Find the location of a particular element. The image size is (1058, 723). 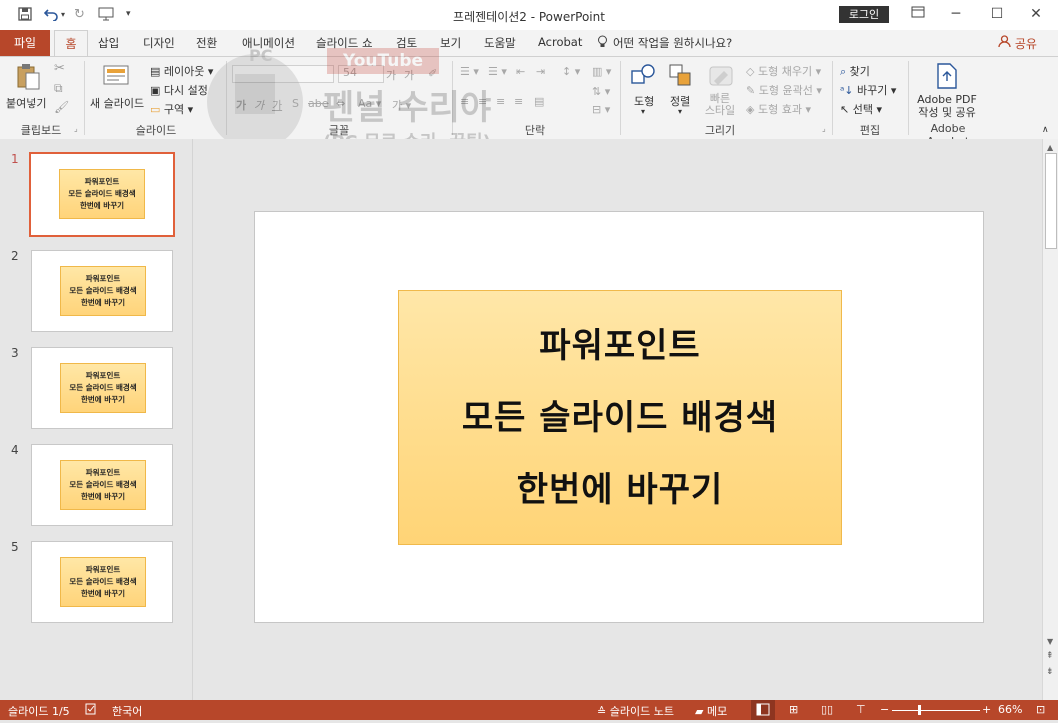

tab-slideshow: 슬라이드 쇼 is located at coordinates (344, 43).